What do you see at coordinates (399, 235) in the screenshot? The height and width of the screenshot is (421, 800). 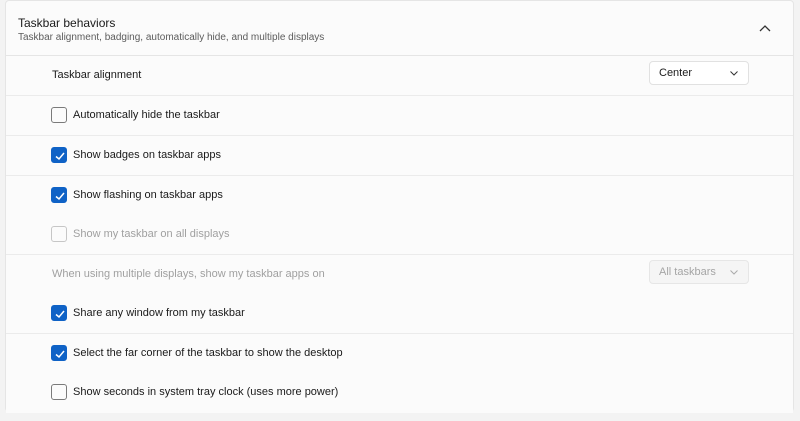 I see `row-all-displays: Show my taskbar on all displays` at bounding box center [399, 235].